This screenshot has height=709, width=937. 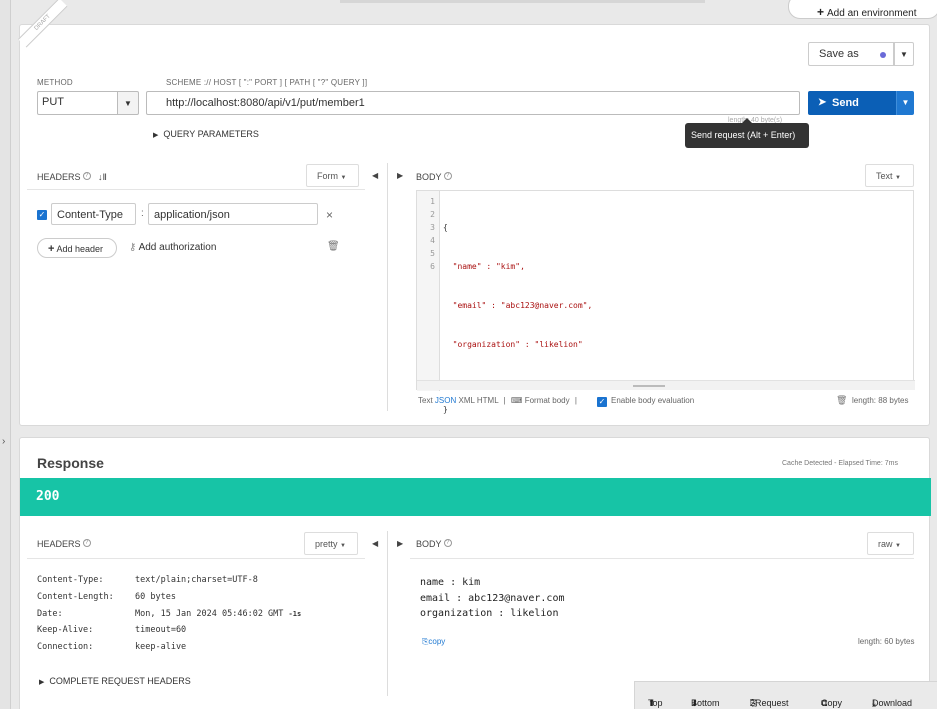 I want to click on date-offset-badge: -1s, so click(x=295, y=613).